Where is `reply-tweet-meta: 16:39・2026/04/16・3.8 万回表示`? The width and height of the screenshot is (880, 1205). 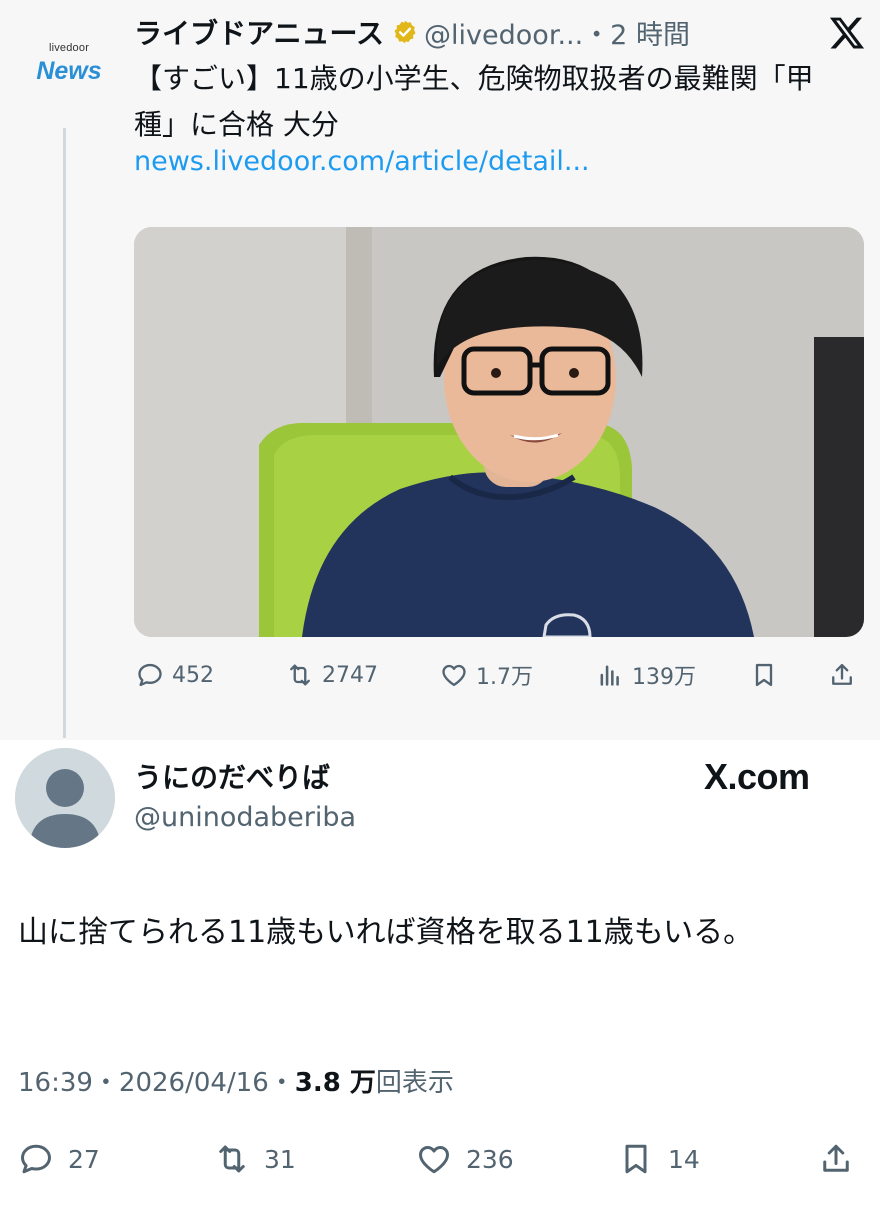
reply-tweet-meta: 16:39・2026/04/16・3.8 万回表示 is located at coordinates (236, 1080).